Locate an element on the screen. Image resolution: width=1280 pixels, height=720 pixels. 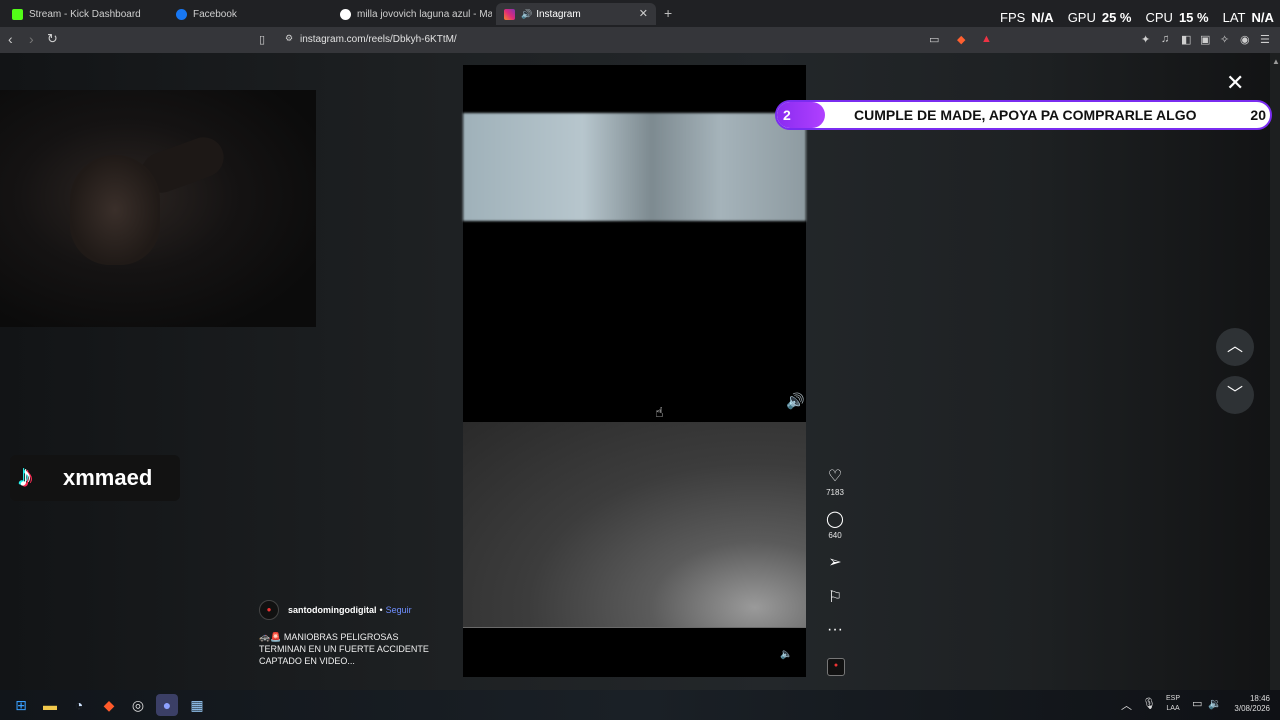
author-username: santodomingodigital is located at coordinates (332, 610).